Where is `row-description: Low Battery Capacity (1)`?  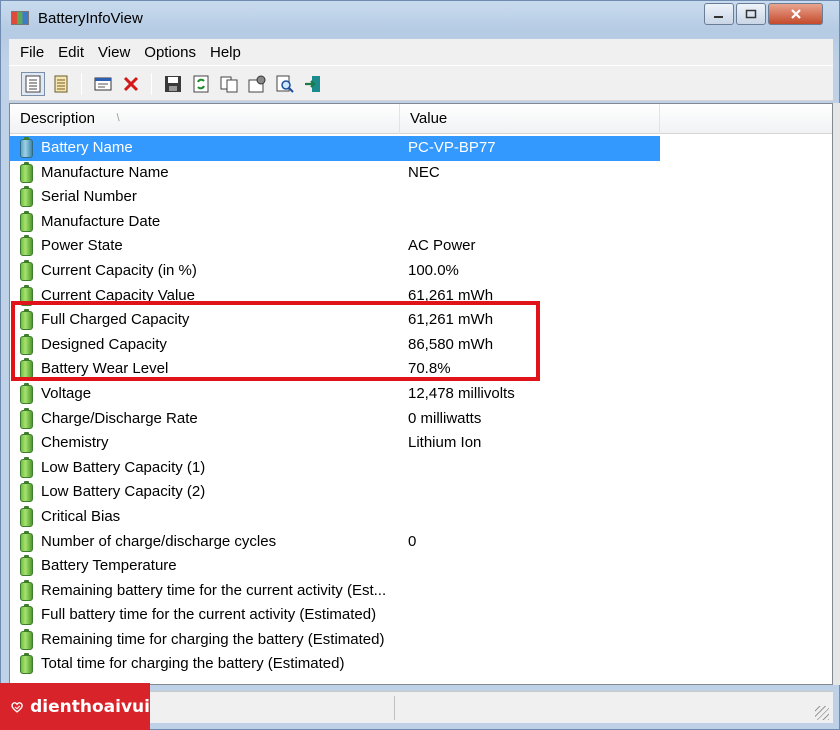 row-description: Low Battery Capacity (1) is located at coordinates (123, 467).